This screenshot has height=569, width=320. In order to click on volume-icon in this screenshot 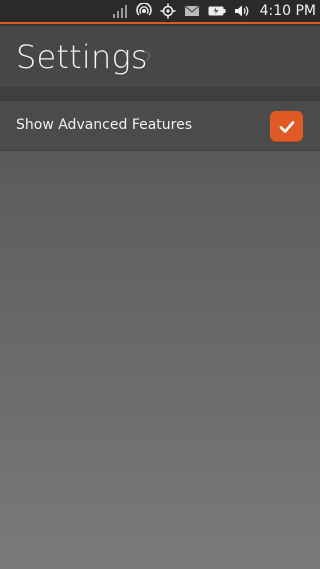, I will do `click(242, 11)`.